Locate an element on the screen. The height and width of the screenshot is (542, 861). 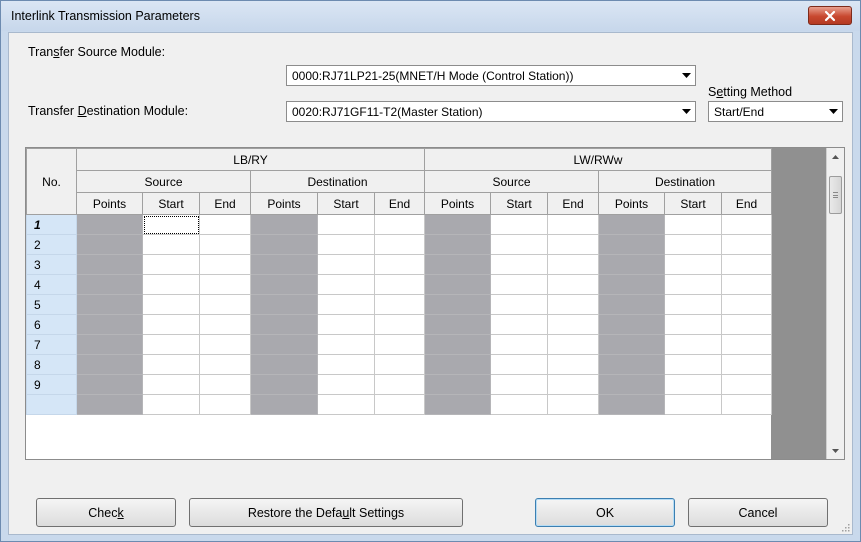
scrollbar-thumb is located at coordinates (835, 195).